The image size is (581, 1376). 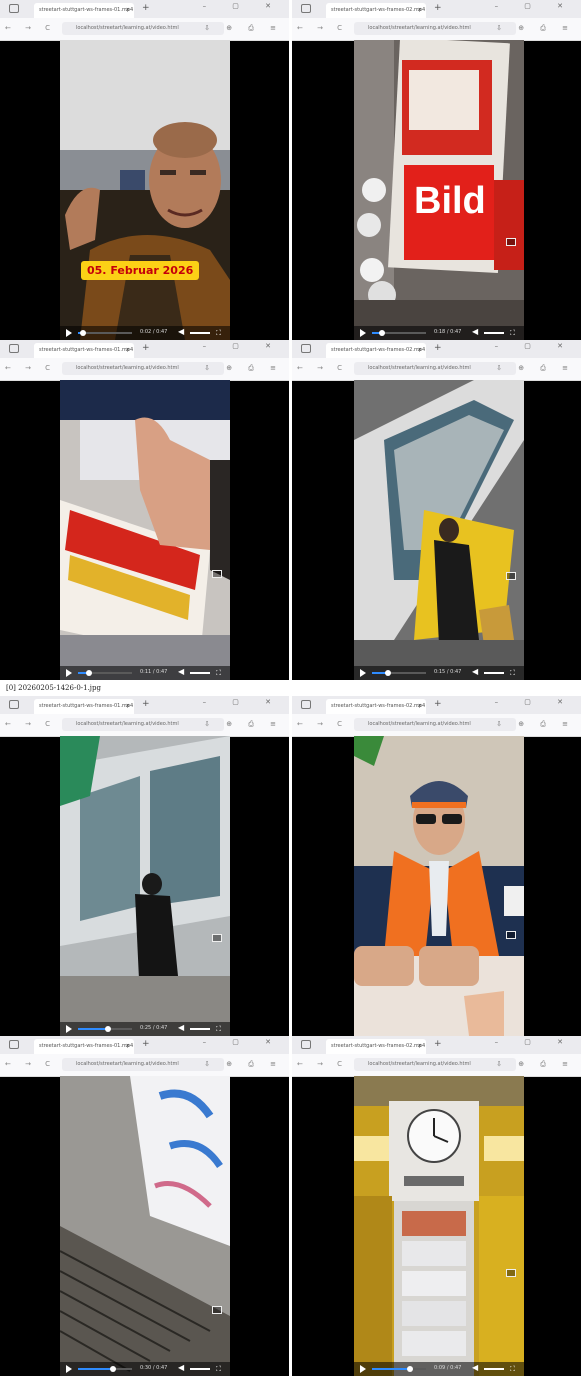 What do you see at coordinates (145, 886) in the screenshot?
I see `video-player: 0:25 / 0:47 ◀ ⛶` at bounding box center [145, 886].